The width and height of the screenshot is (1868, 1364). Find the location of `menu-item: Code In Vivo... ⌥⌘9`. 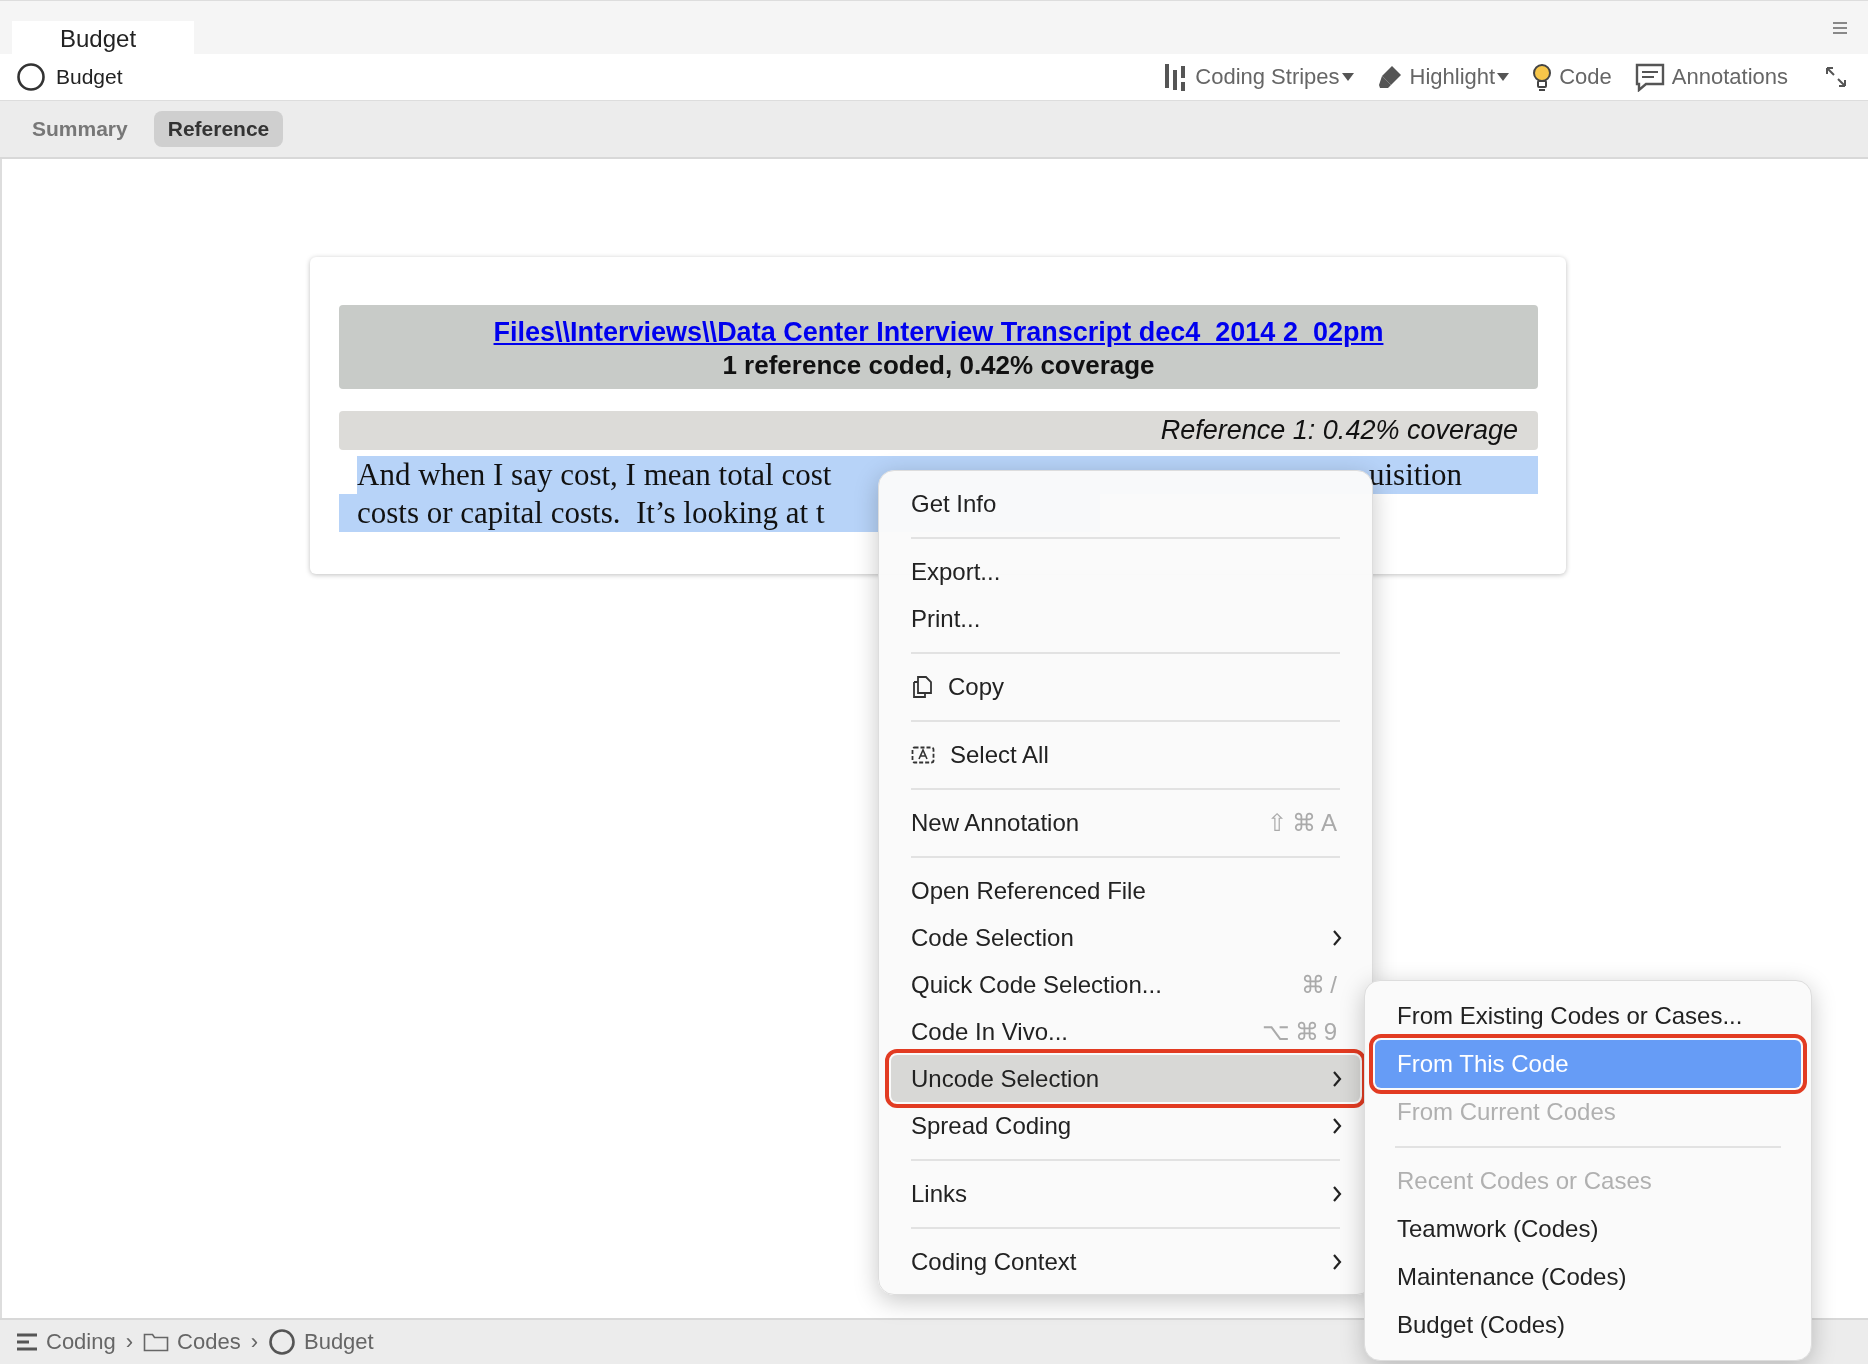

menu-item: Code In Vivo... ⌥⌘9 is located at coordinates (1125, 1031).